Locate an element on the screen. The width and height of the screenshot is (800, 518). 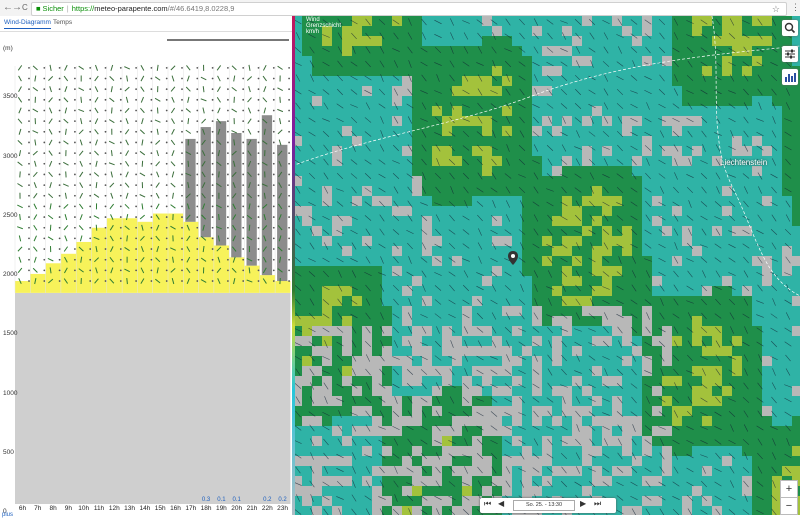
time-prev-button: ◀ is located at coordinates (501, 503).